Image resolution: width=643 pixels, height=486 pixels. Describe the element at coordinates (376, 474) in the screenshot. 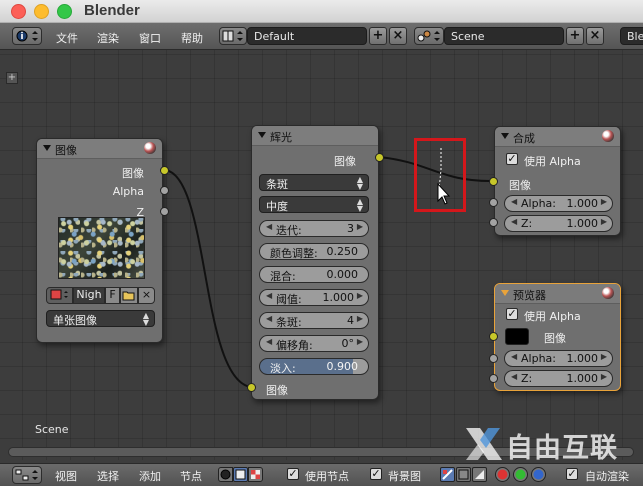

I see `backdrop-checkbox: ✓` at that location.